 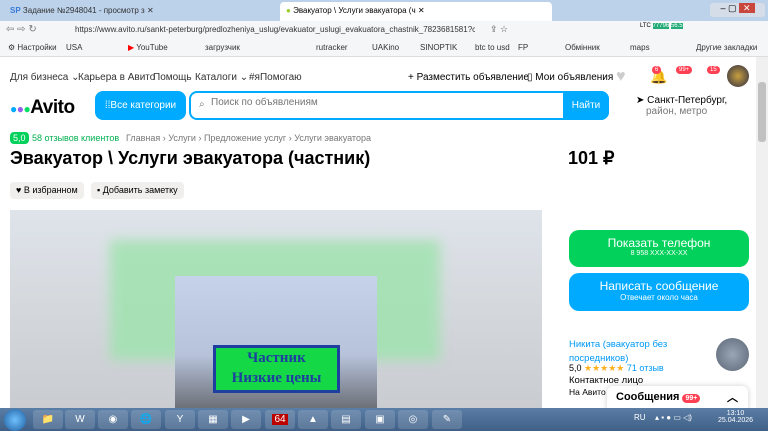 I want to click on tab-task: SP Задание №2948041 - просмотр з ✕, so click(x=140, y=11).